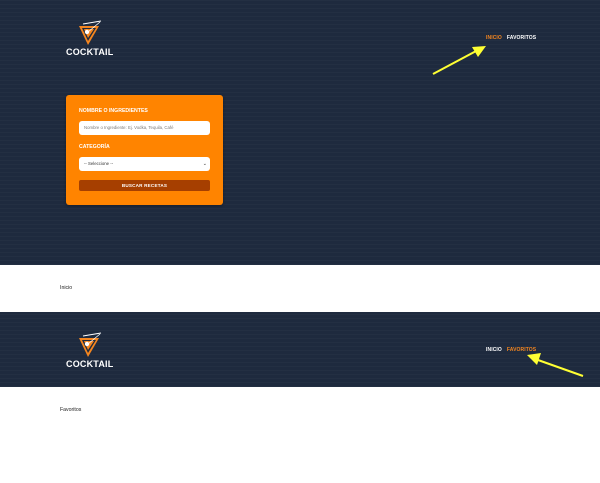 The image size is (600, 483). I want to click on search-recipes-button: BUSCAR RECETAS, so click(144, 185).